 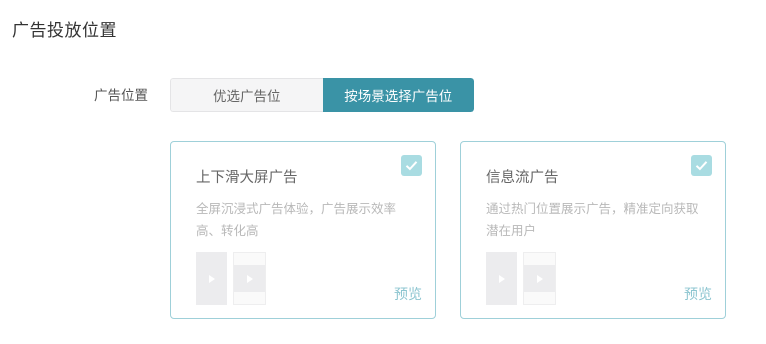 What do you see at coordinates (592, 219) in the screenshot?
I see `card-description: 通过热门位置展示广告，精准定向获取潜在用户` at bounding box center [592, 219].